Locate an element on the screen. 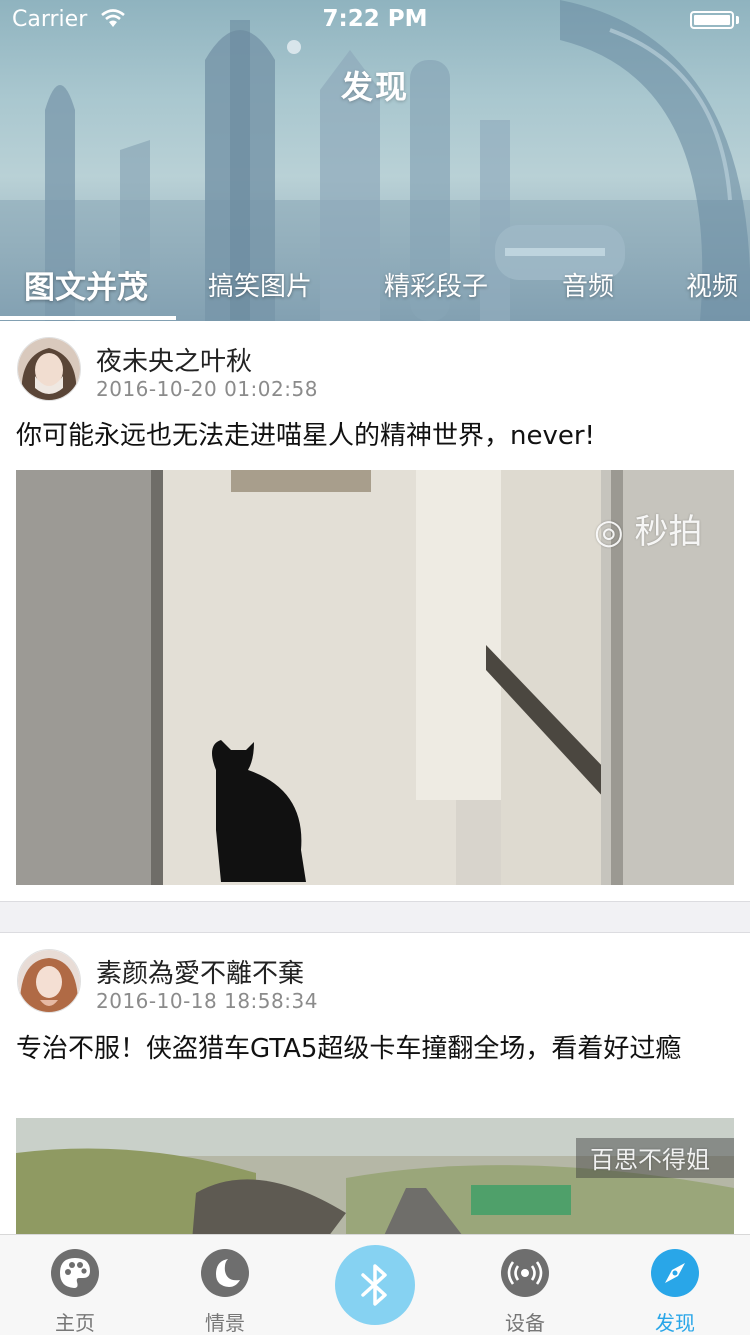 The image size is (750, 1336). bluetooth-button is located at coordinates (375, 1285).